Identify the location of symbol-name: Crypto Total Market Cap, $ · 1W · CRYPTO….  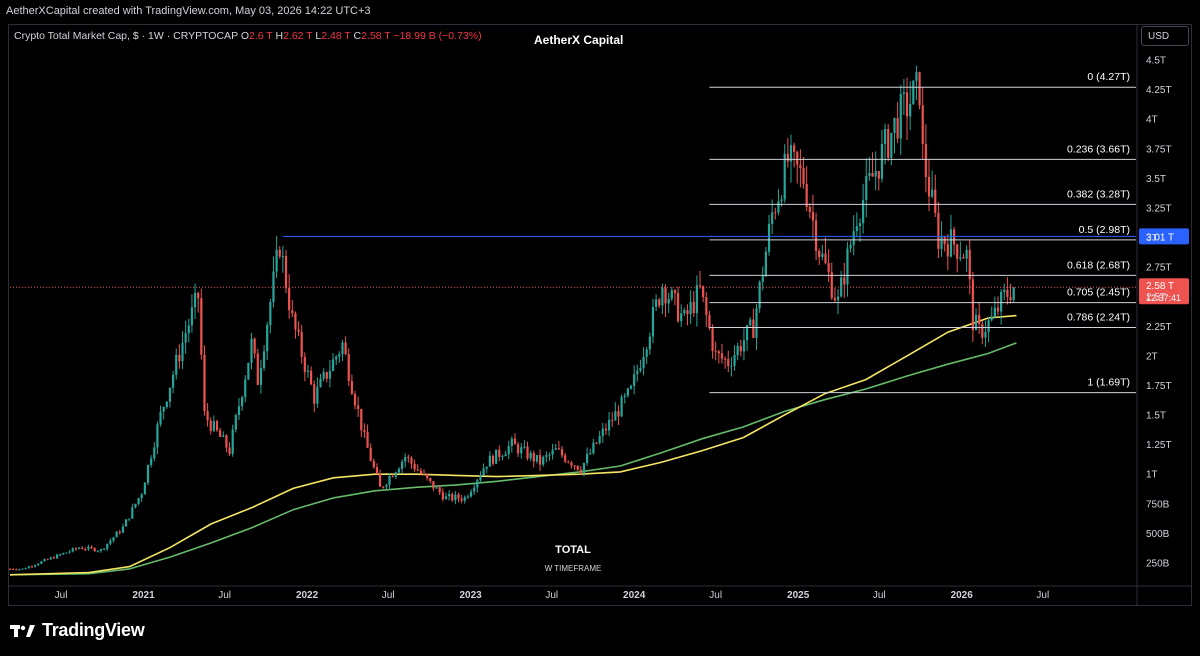
(126, 36).